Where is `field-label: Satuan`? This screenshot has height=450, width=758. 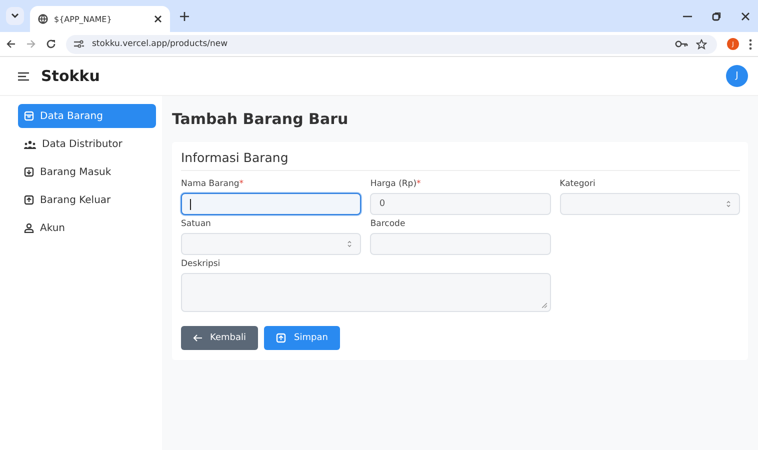
field-label: Satuan is located at coordinates (196, 224).